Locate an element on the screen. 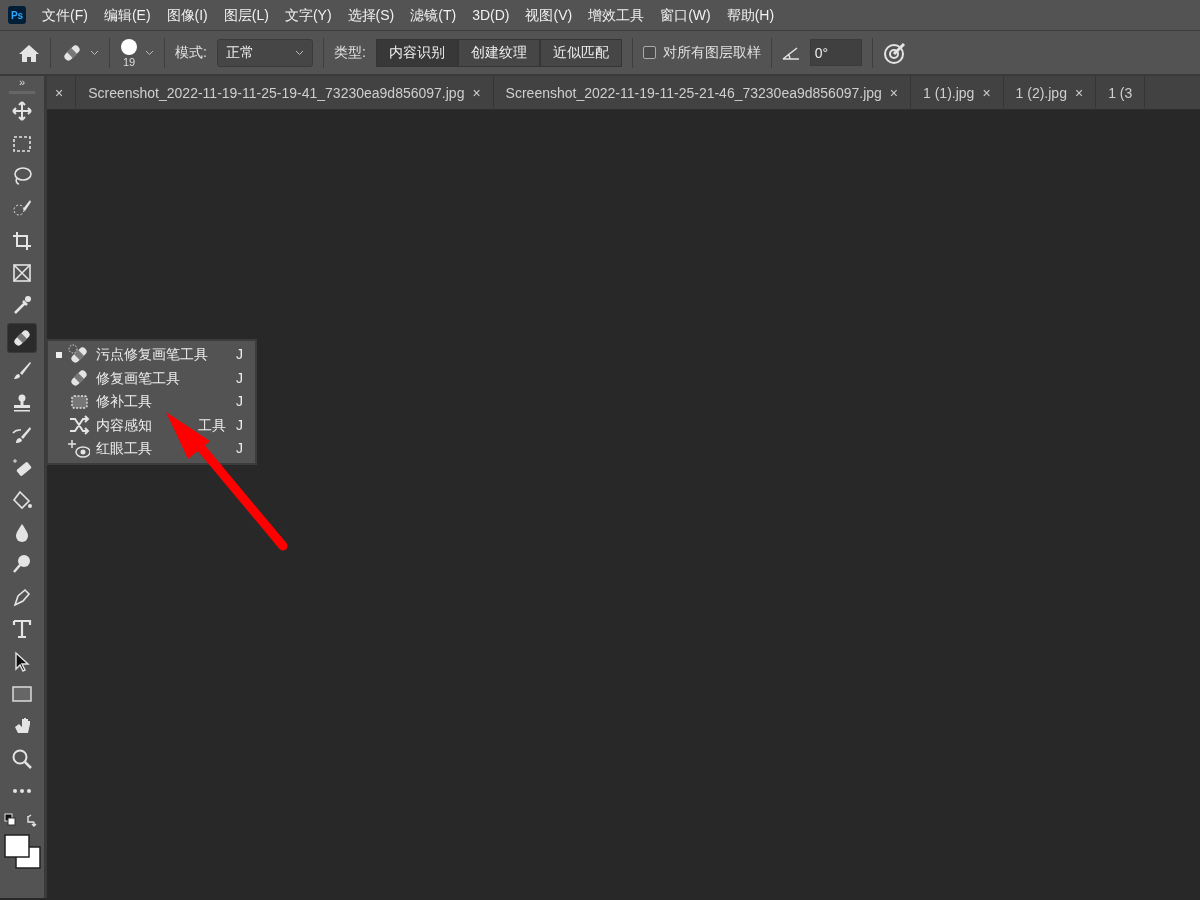 The image size is (1200, 900). brush-picker: 19 is located at coordinates (137, 52).